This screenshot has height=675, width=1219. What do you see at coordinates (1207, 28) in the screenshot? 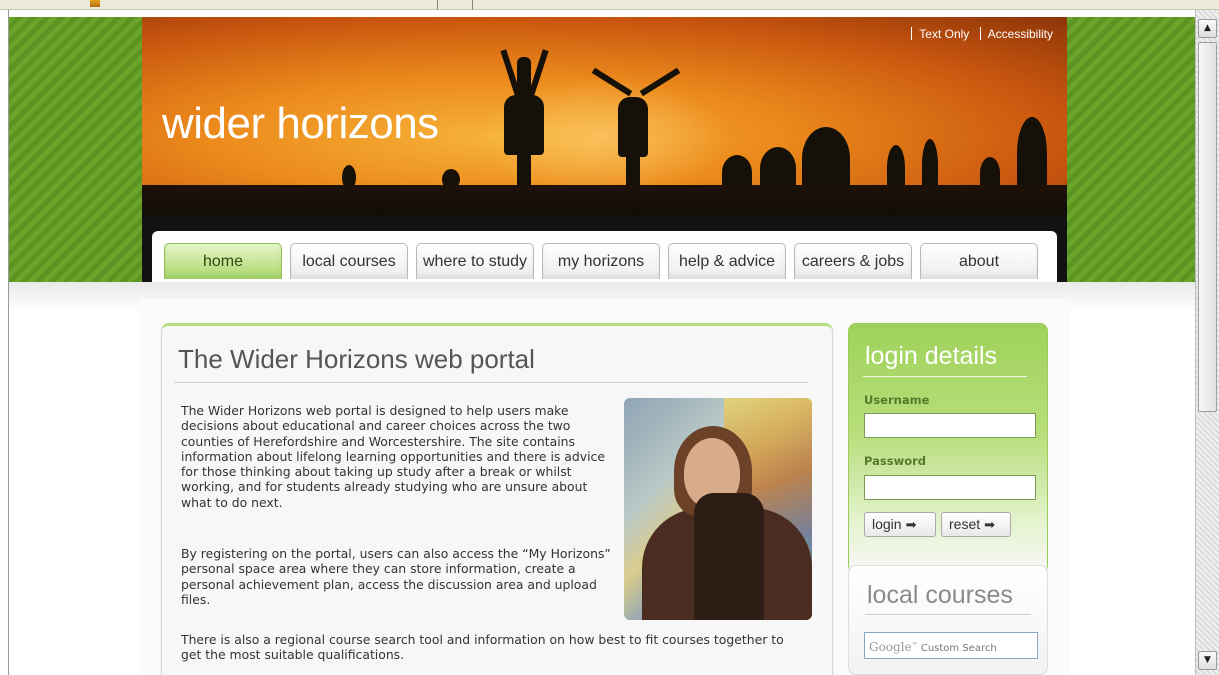
I see `scroll-up-arrow-icon: ▲` at bounding box center [1207, 28].